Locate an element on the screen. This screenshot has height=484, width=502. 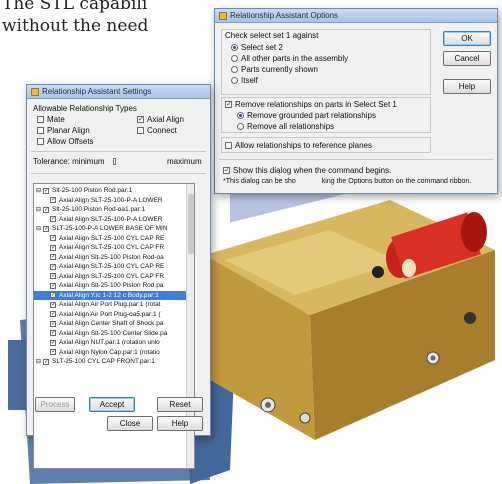
settings-help-button: Help is located at coordinates (180, 423).